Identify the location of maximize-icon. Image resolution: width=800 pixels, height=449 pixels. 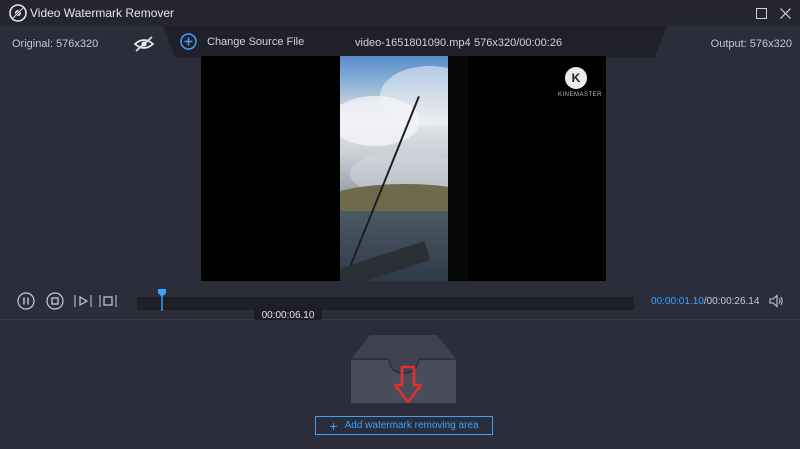
(761, 13).